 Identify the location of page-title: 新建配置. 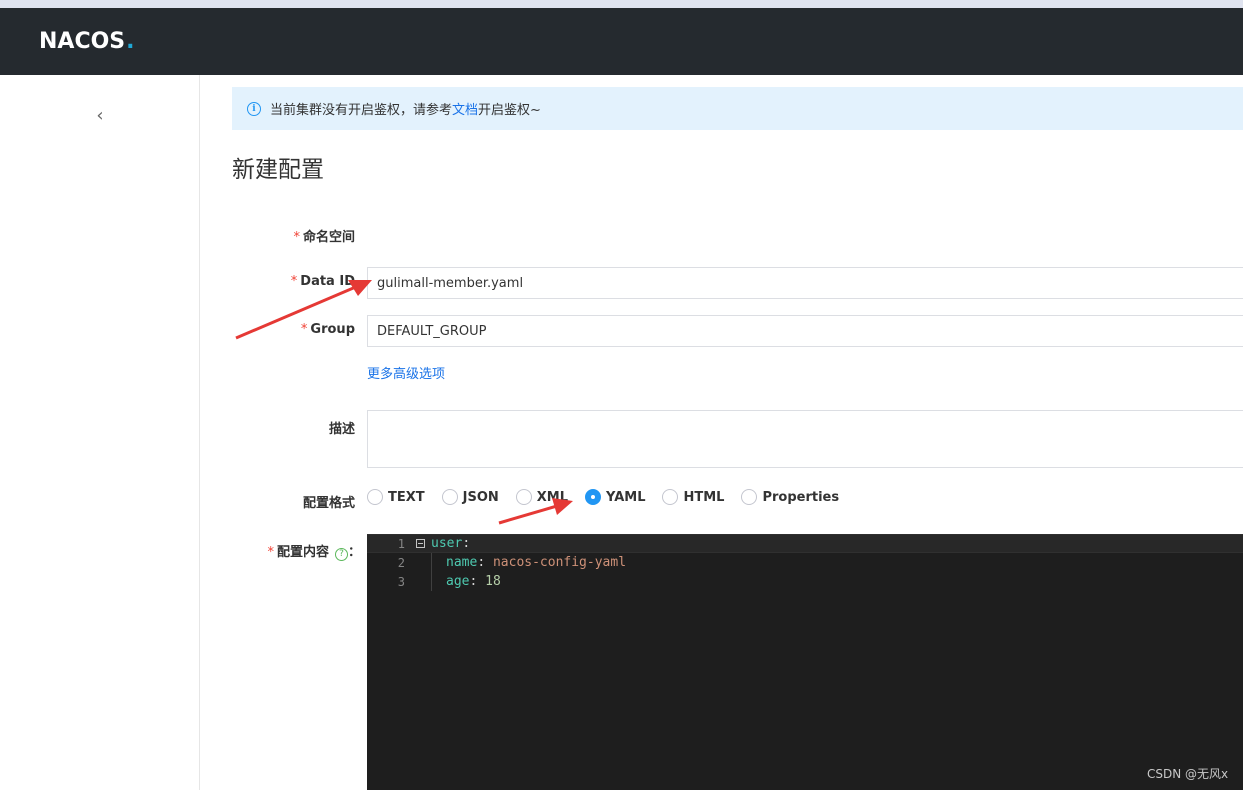
(278, 170).